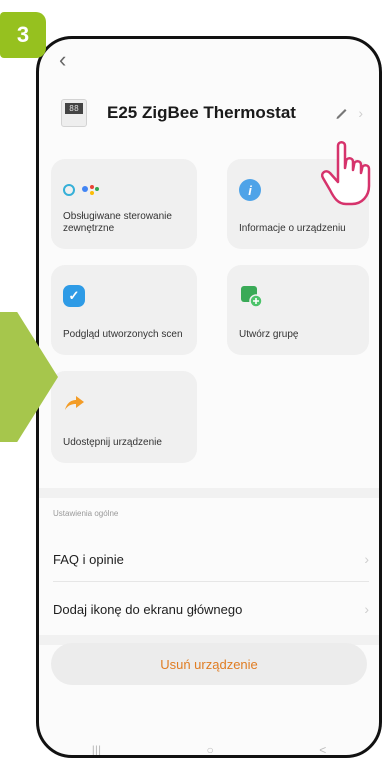  Describe the element at coordinates (74, 403) in the screenshot. I see `share-icon` at that location.